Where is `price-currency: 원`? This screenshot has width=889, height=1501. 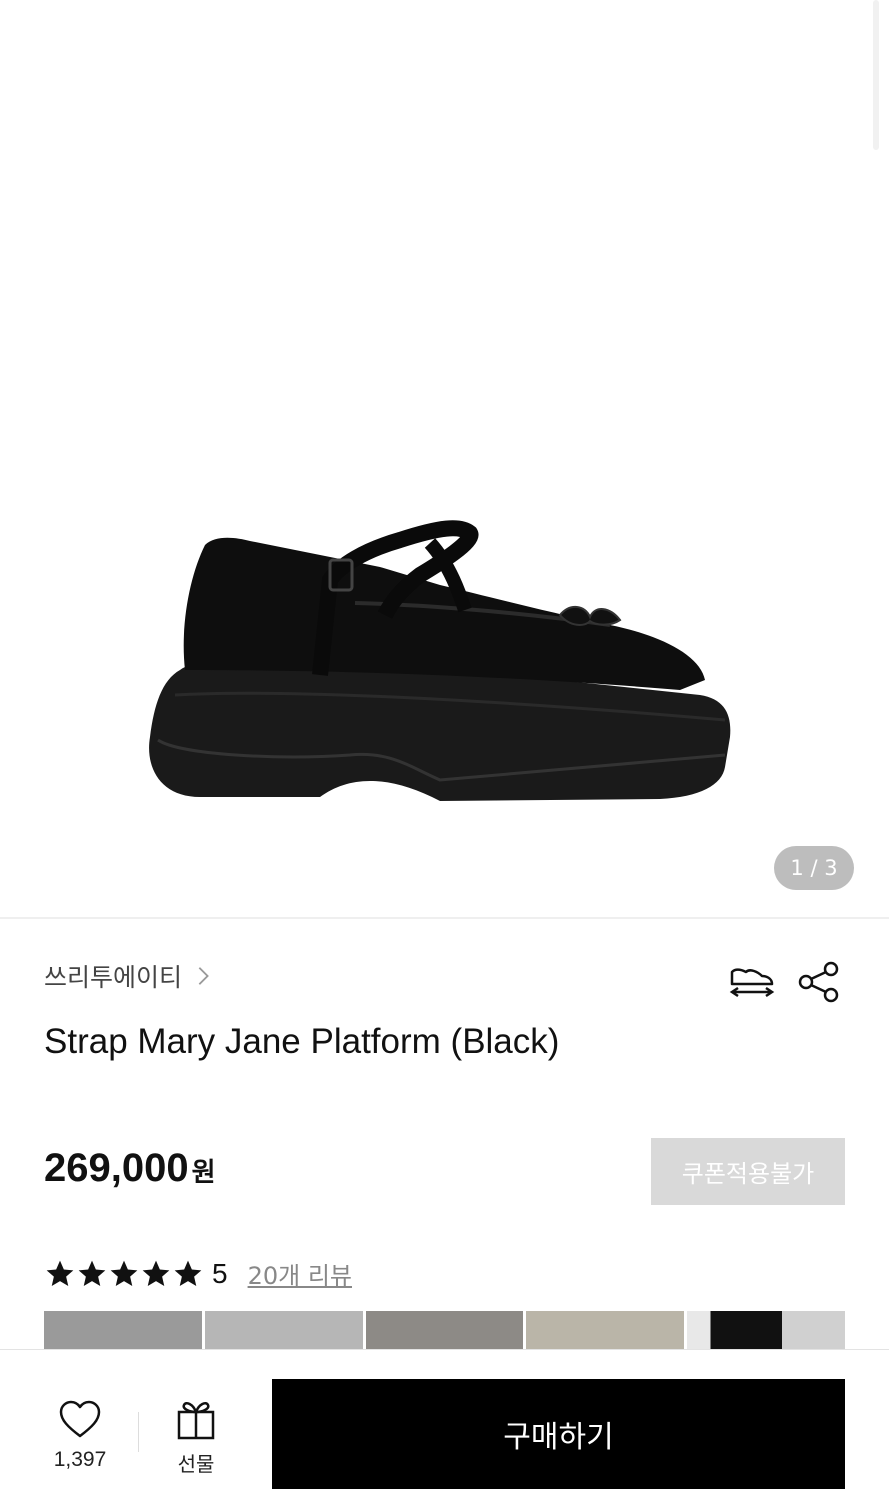 price-currency: 원 is located at coordinates (203, 1173).